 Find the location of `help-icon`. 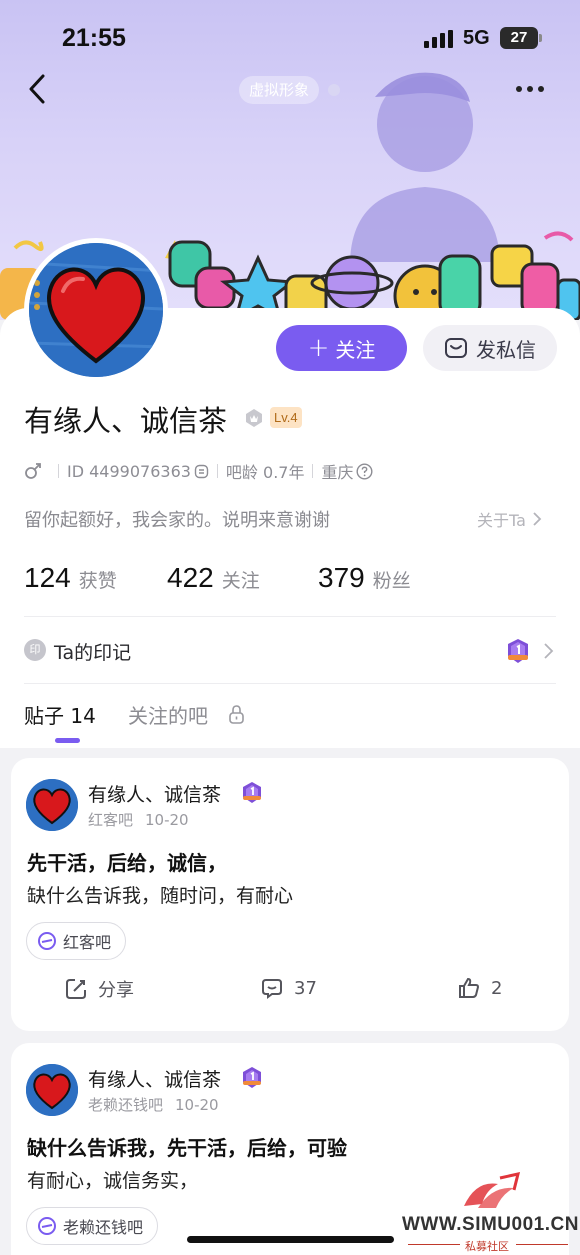

help-icon is located at coordinates (364, 471).